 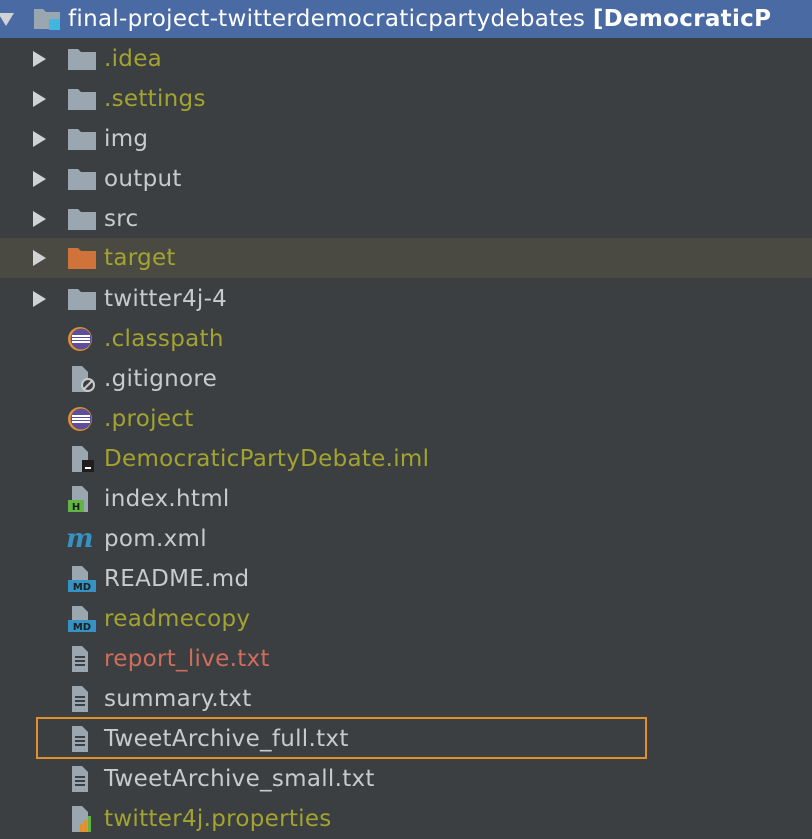 What do you see at coordinates (76, 507) in the screenshot?
I see `svg-text: H` at bounding box center [76, 507].